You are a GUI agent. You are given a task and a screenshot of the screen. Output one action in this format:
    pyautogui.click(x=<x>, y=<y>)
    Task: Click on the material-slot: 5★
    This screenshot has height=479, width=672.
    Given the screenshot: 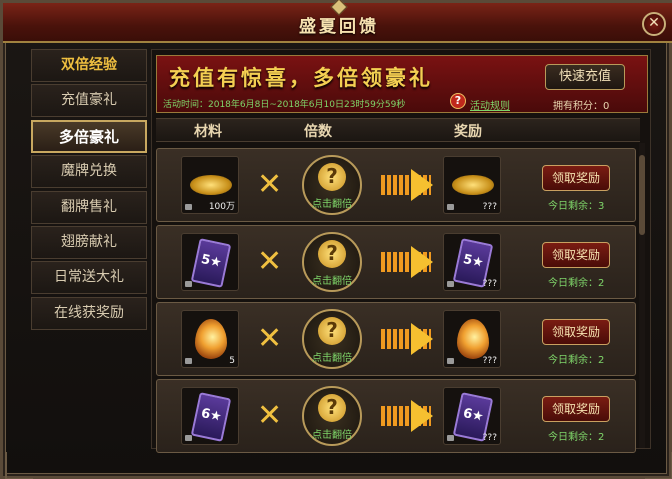 What is the action you would take?
    pyautogui.click(x=210, y=262)
    